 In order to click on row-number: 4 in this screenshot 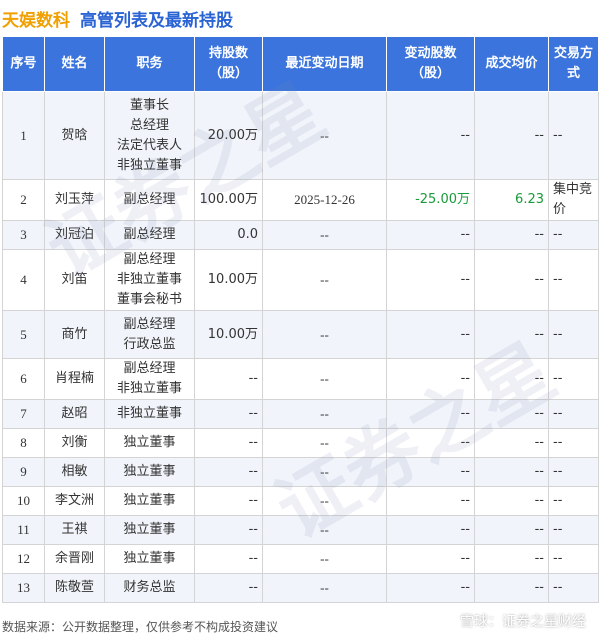, I will do `click(23, 280)`.